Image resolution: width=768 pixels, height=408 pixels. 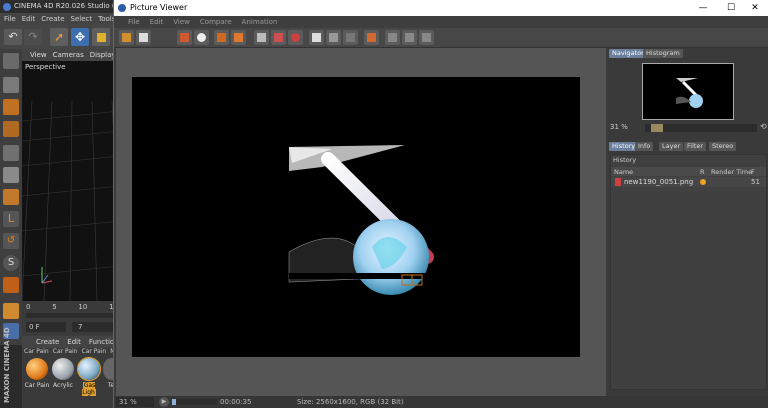 What do you see at coordinates (174, 402) in the screenshot?
I see `playback-handle` at bounding box center [174, 402].